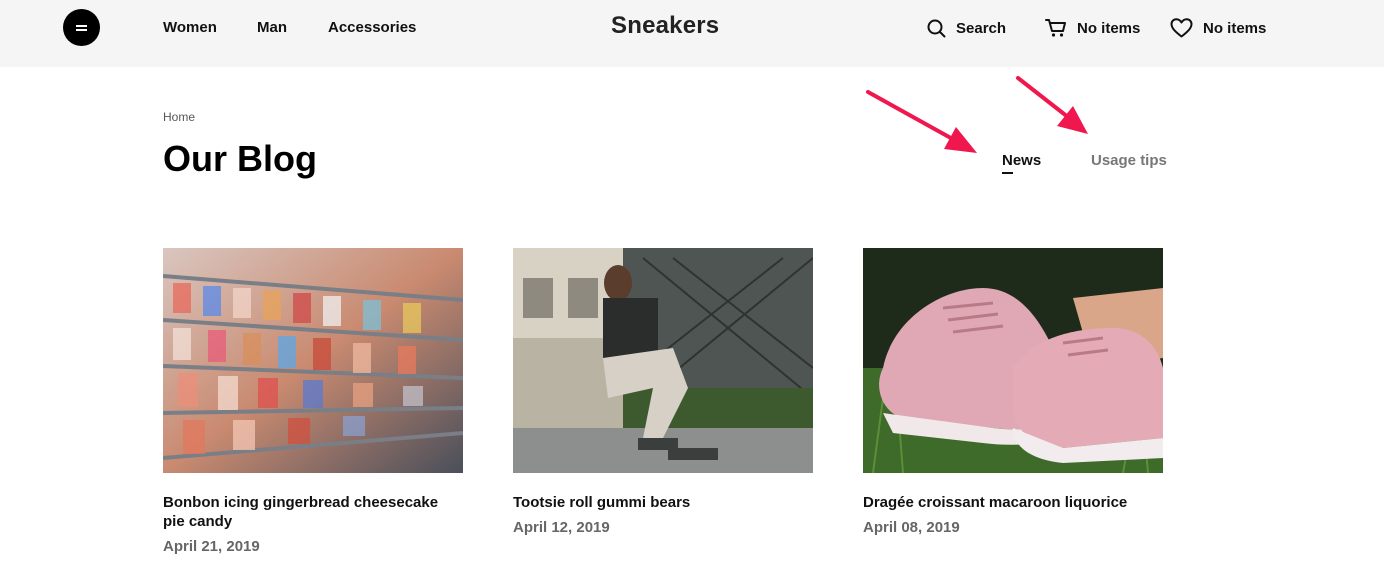  I want to click on nav-link-man: Man, so click(272, 27).